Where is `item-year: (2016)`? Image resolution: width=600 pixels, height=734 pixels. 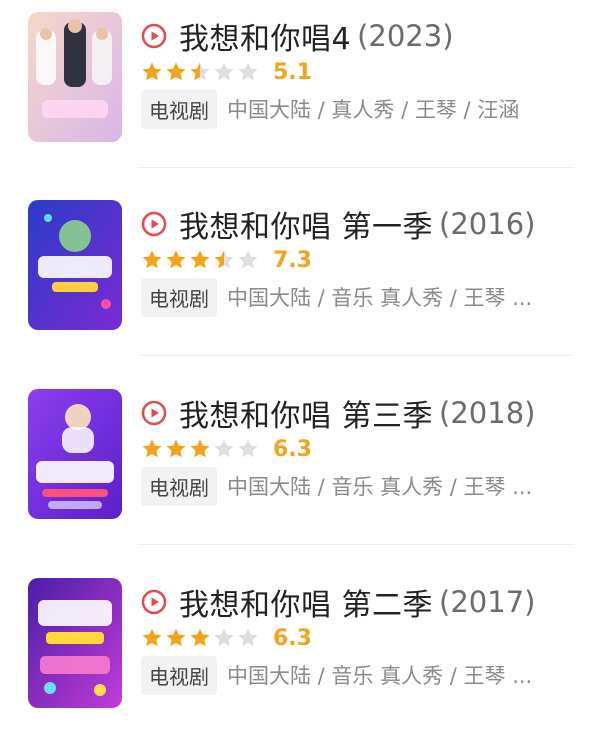
item-year: (2016) is located at coordinates (487, 224).